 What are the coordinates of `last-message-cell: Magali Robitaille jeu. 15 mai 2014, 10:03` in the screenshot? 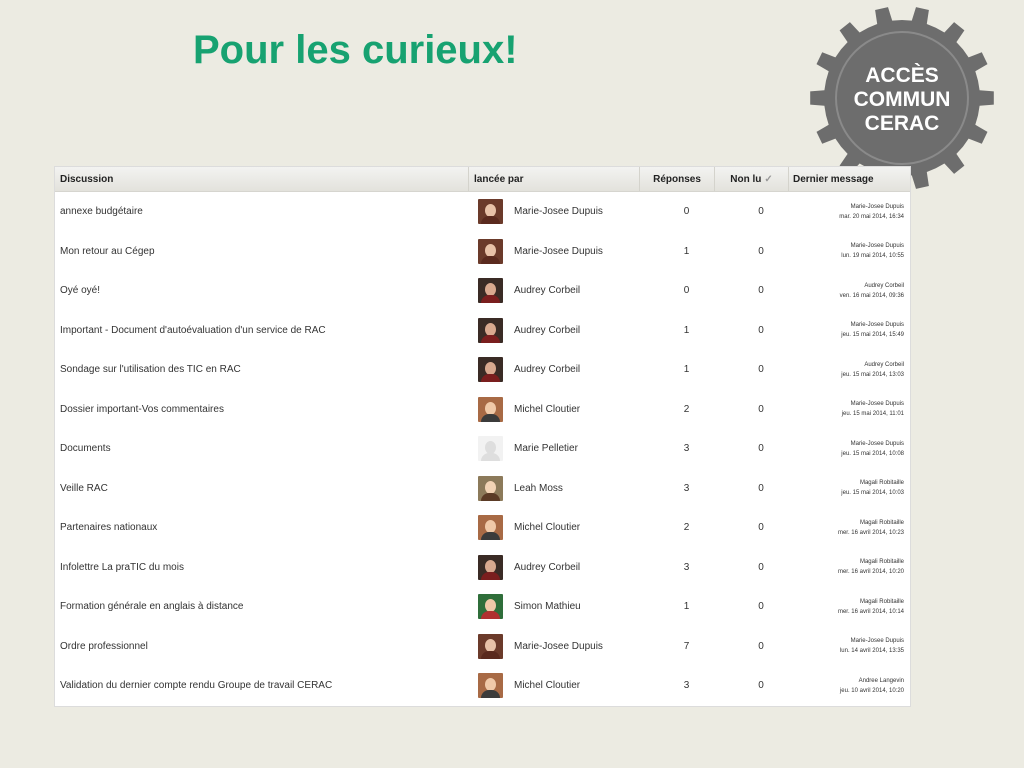 It's located at (854, 488).